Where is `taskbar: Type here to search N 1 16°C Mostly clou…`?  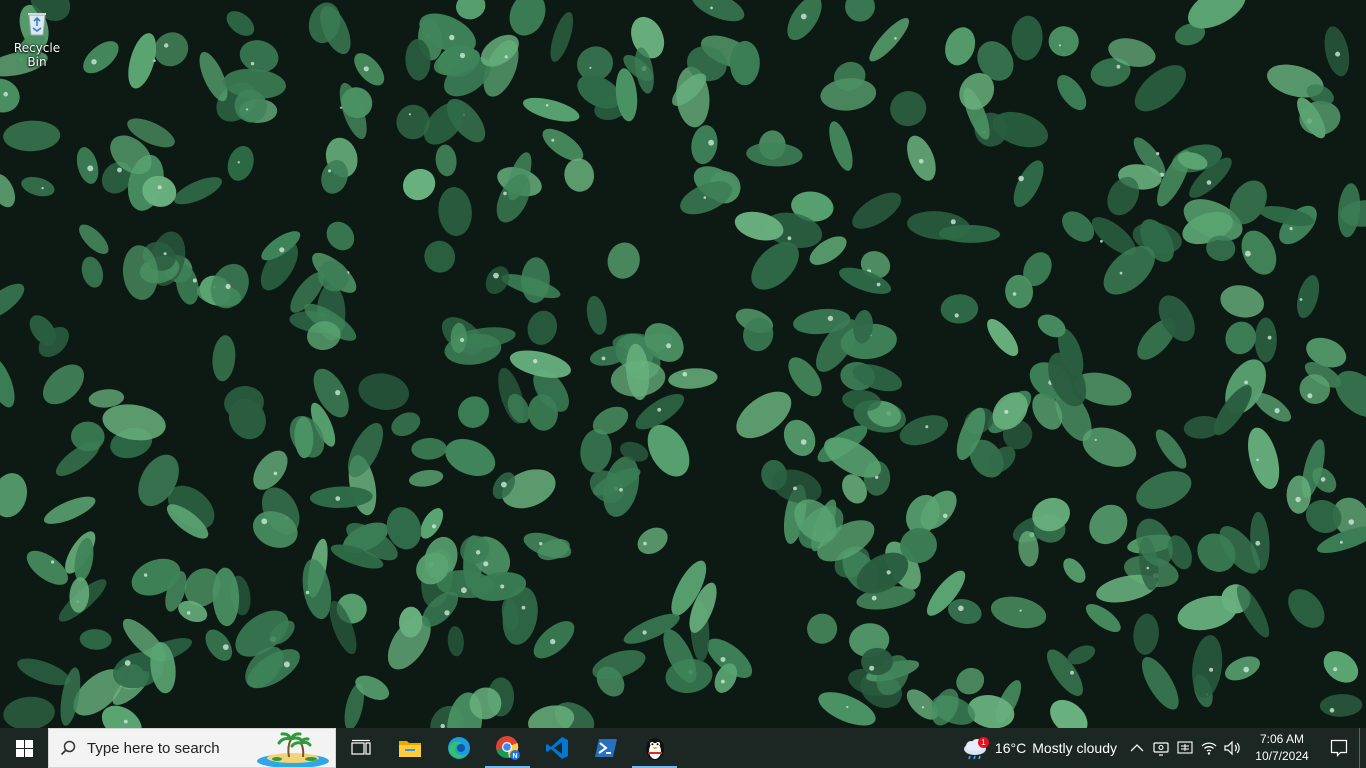
taskbar: Type here to search N 1 16°C Mostly clou… is located at coordinates (683, 748).